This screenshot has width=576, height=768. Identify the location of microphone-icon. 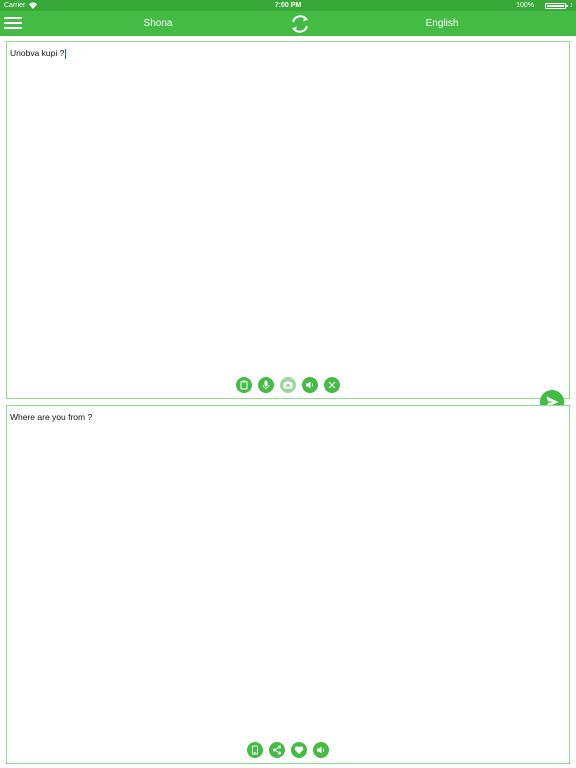
(266, 385).